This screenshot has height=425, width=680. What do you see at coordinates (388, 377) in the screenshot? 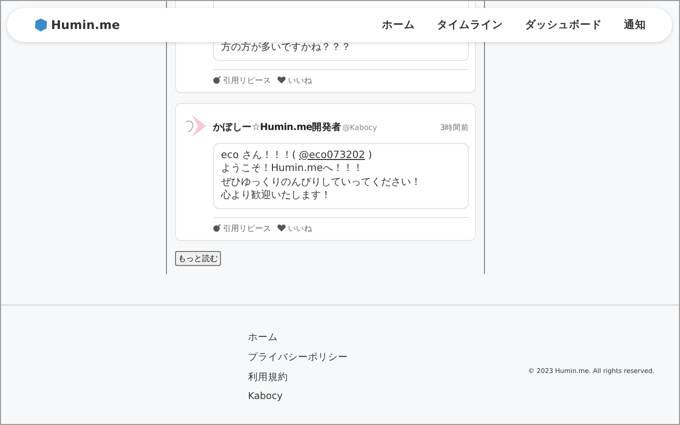
I see `footer-link: 利用規約` at bounding box center [388, 377].